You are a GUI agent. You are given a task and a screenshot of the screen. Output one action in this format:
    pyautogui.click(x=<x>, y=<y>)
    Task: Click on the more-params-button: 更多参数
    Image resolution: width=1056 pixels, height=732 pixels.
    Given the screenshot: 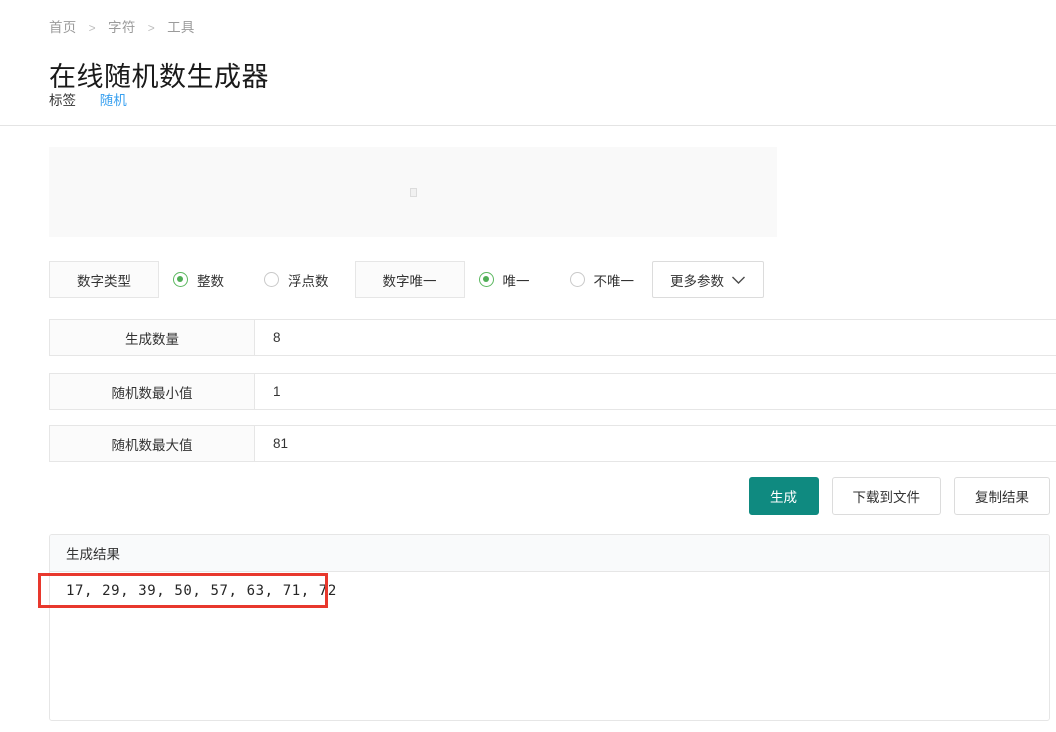 What is the action you would take?
    pyautogui.click(x=708, y=279)
    